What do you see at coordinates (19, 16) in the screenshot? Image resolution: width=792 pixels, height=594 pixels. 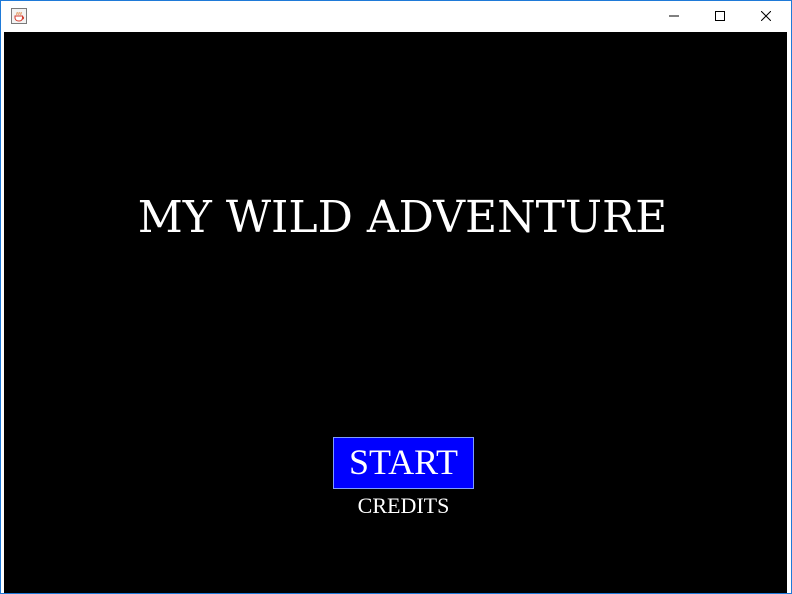 I see `java-coffee-cup-icon` at bounding box center [19, 16].